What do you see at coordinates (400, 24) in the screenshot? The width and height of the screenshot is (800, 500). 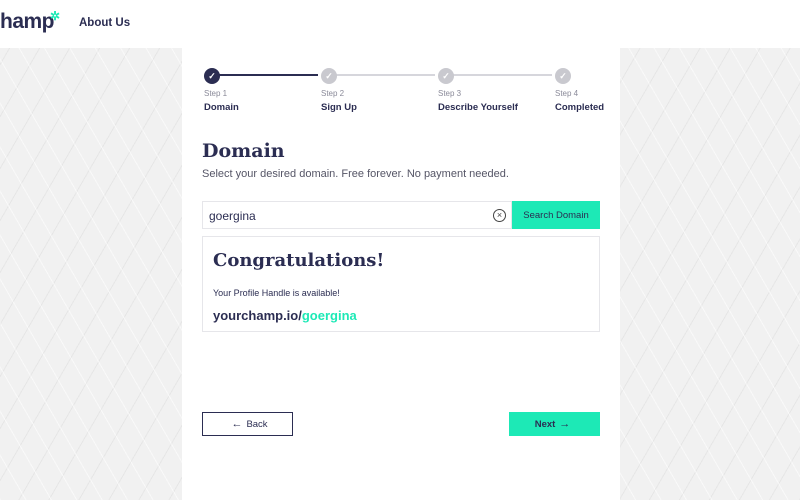 I see `top-nav-bar: hamp ✲ About Us` at bounding box center [400, 24].